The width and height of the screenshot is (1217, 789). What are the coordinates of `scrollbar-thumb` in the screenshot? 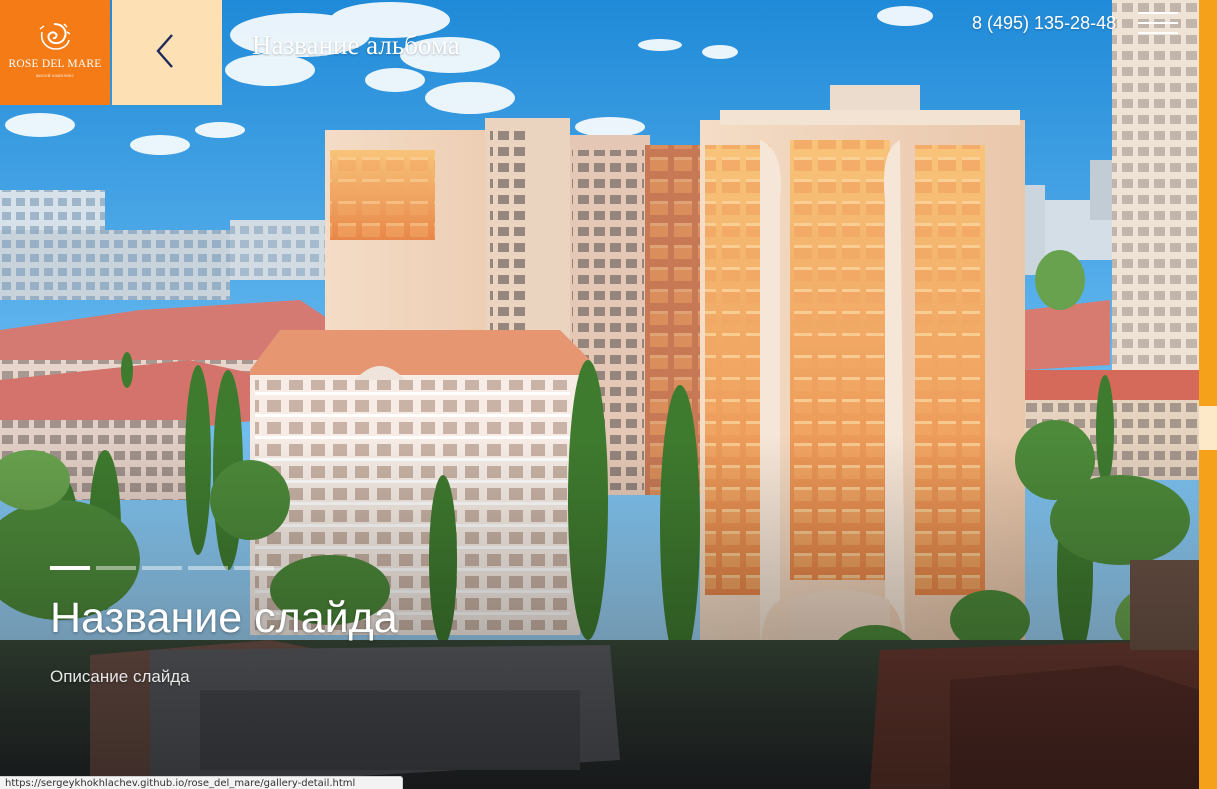 It's located at (1208, 428).